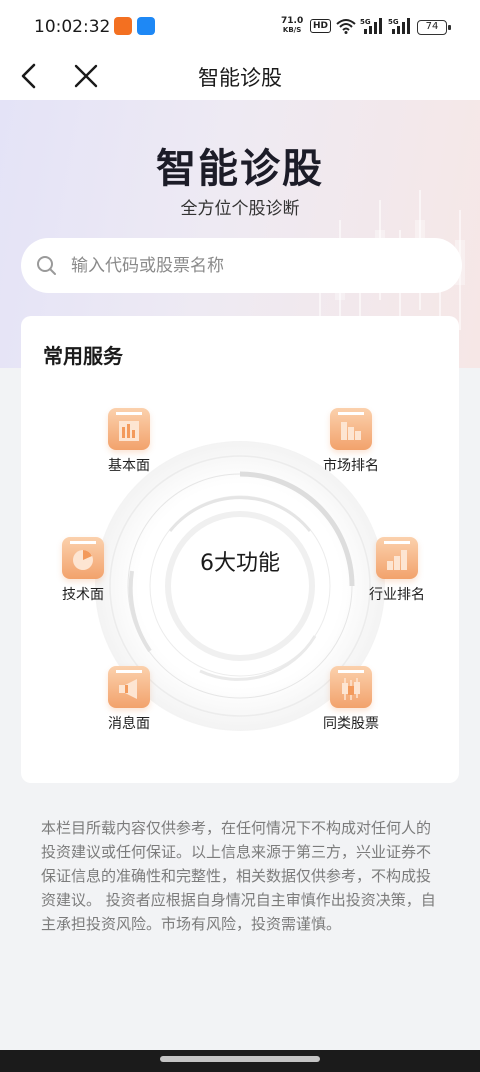  What do you see at coordinates (240, 1059) in the screenshot?
I see `home-indicator` at bounding box center [240, 1059].